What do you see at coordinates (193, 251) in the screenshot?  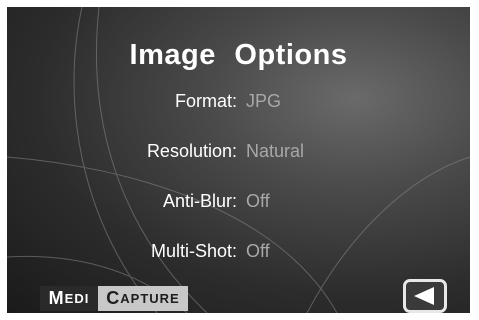 I see `option-label: Multi-Shot:` at bounding box center [193, 251].